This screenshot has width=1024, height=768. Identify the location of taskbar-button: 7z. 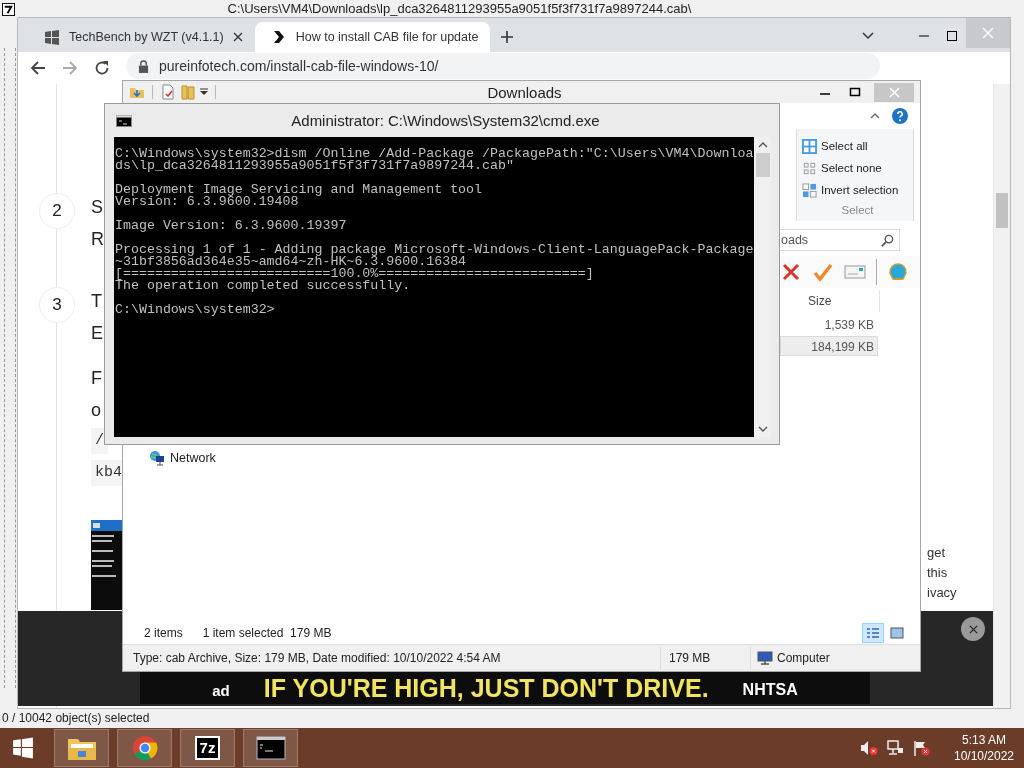
(207, 748).